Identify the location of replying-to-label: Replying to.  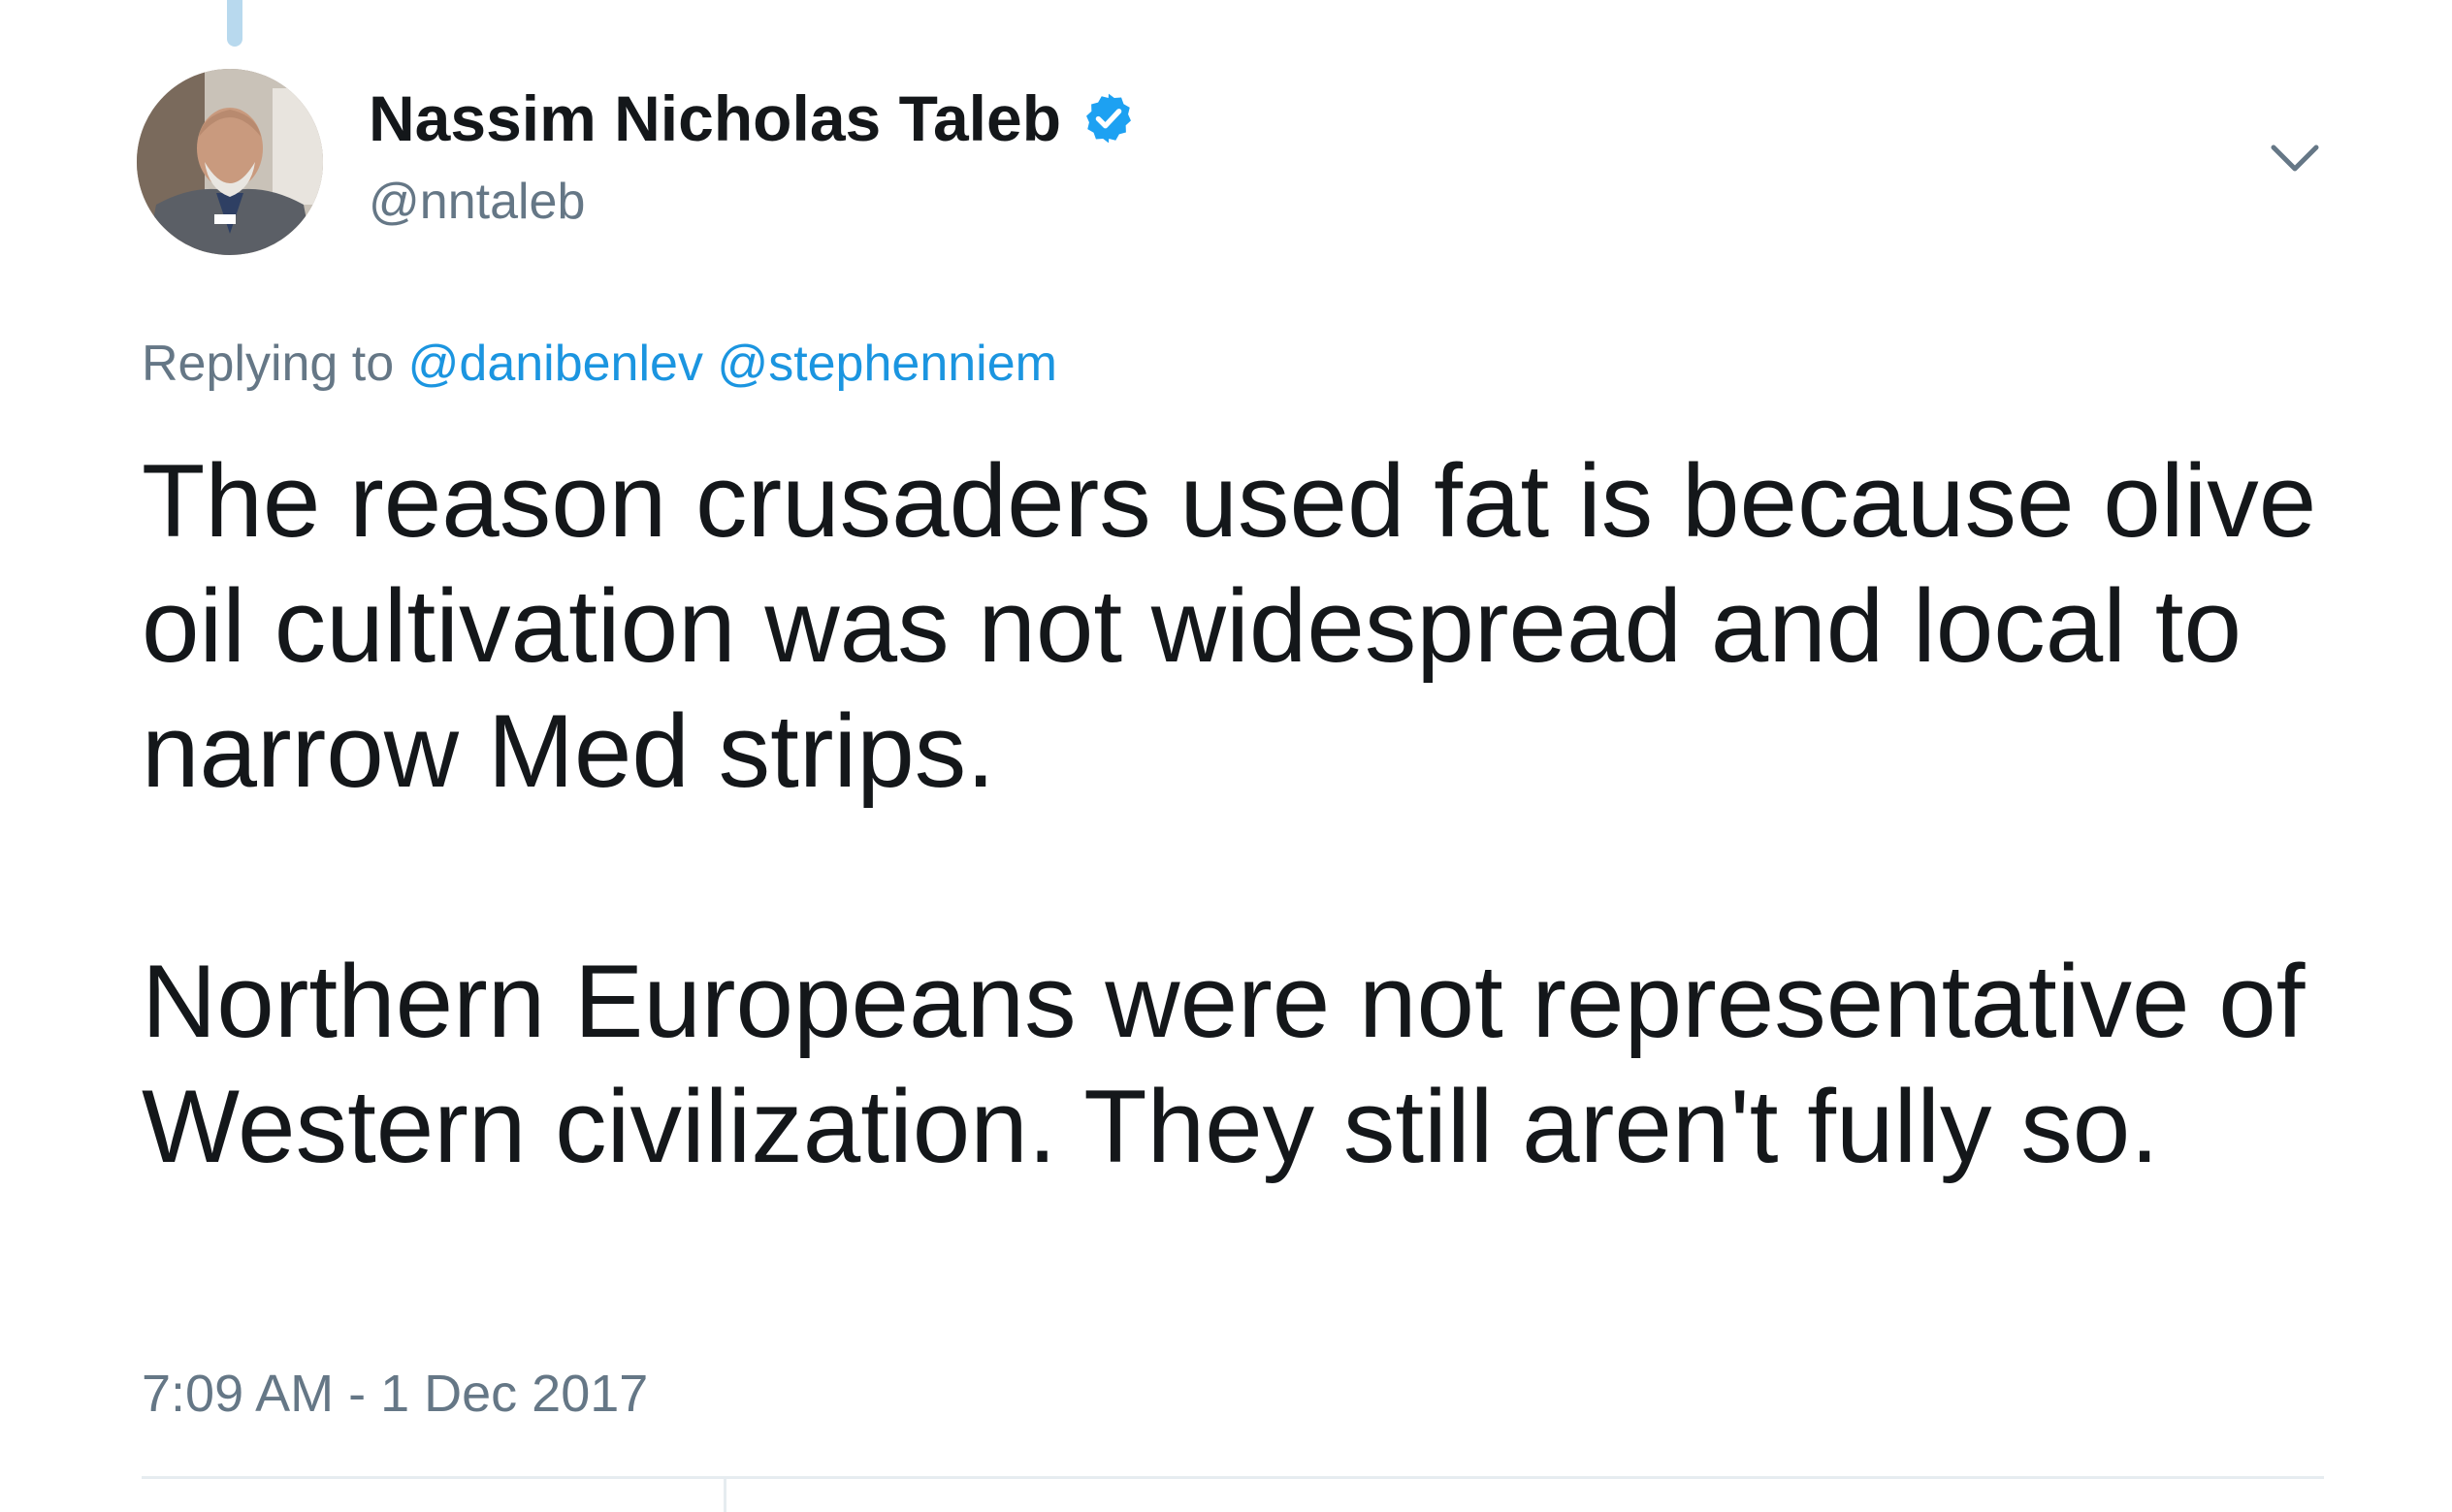
(268, 364).